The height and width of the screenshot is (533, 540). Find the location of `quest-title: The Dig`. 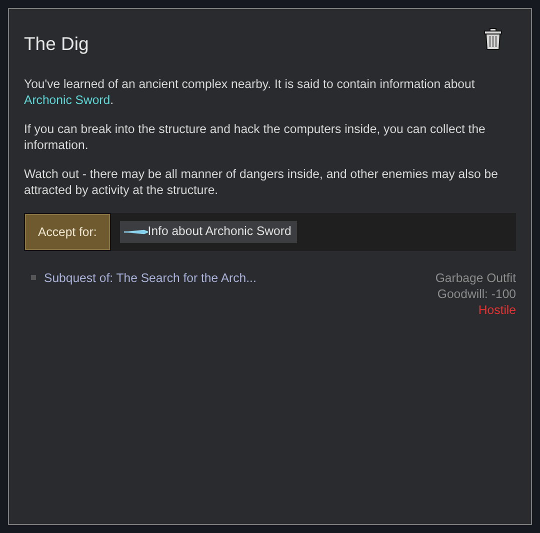

quest-title: The Dig is located at coordinates (56, 44).